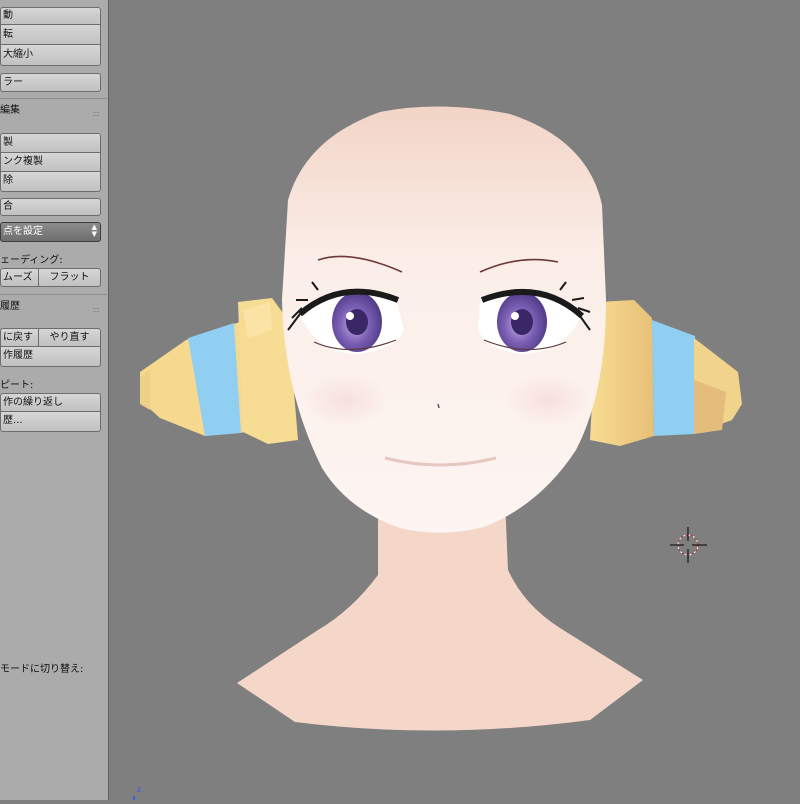  Describe the element at coordinates (31, 260) in the screenshot. I see `shading-label: ェーディング:` at that location.